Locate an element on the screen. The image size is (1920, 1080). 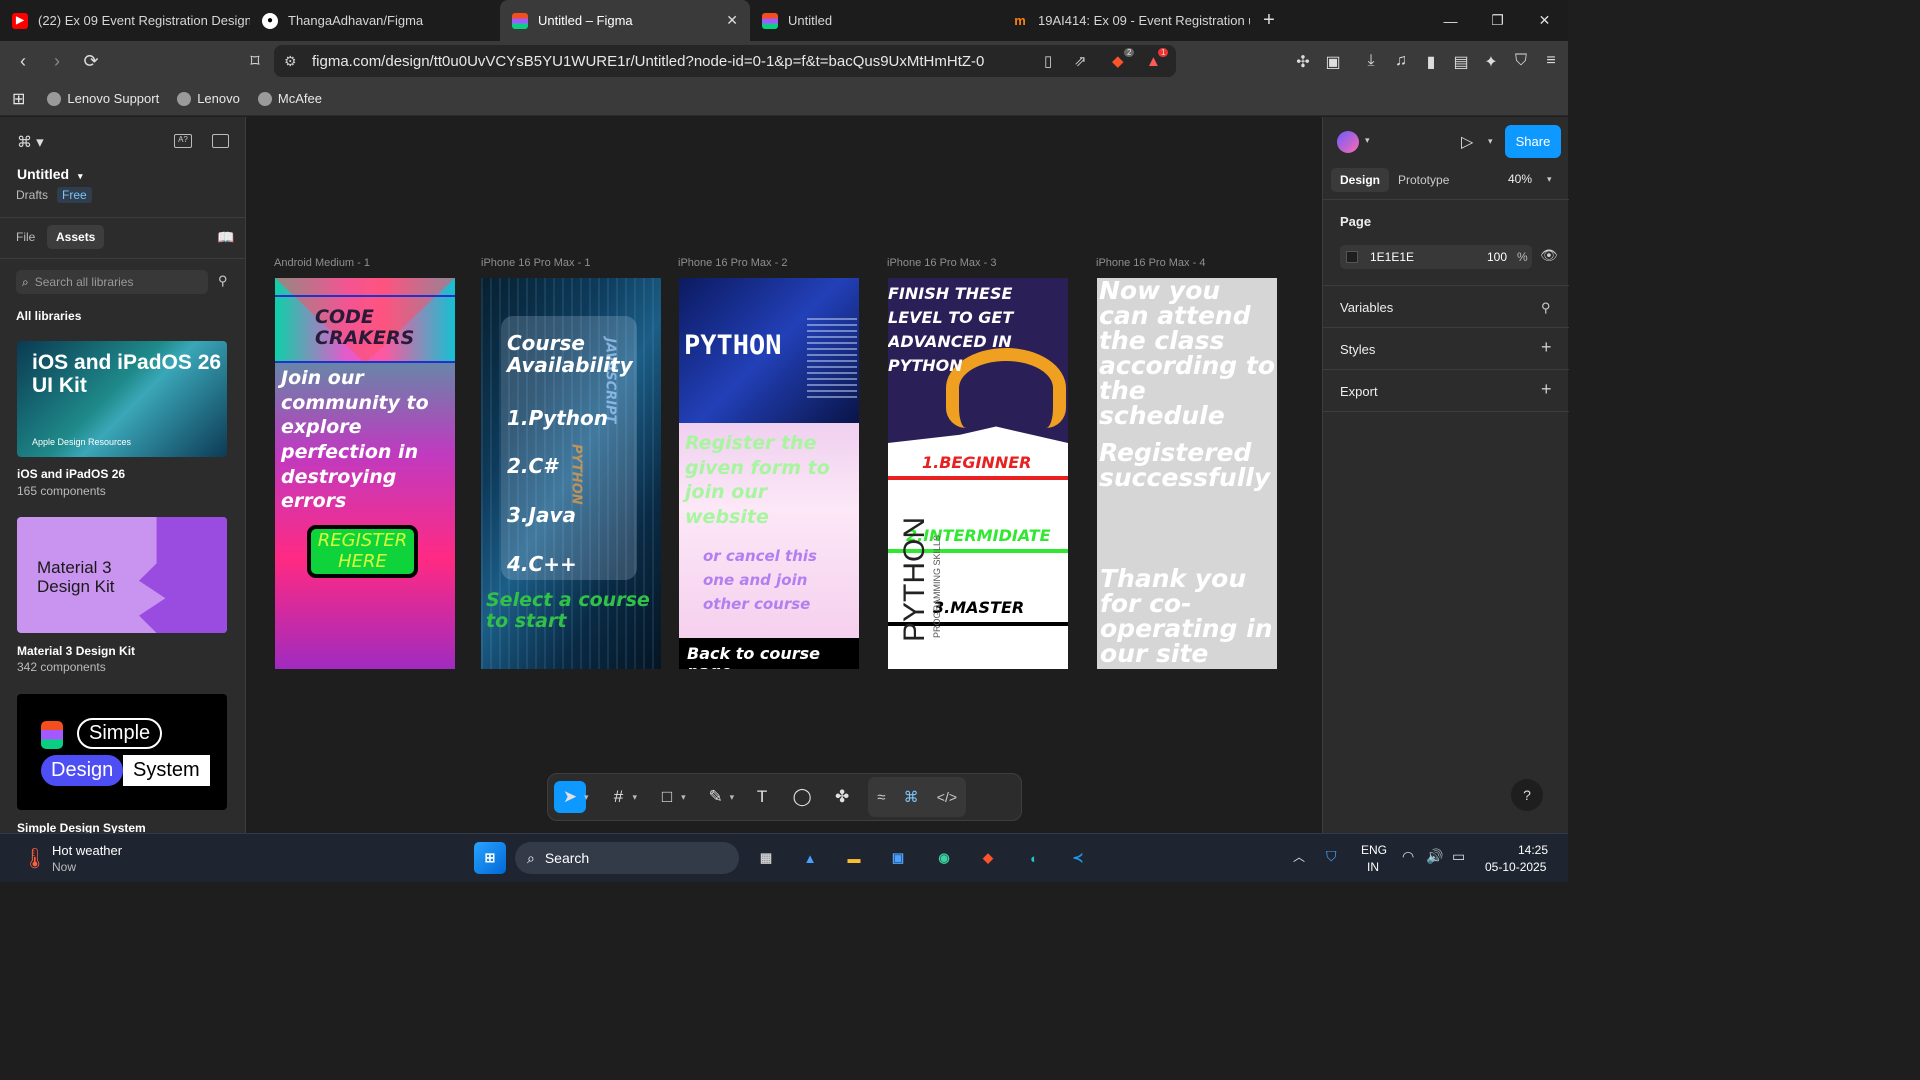
present-icon: ▷ is located at coordinates (1467, 142).